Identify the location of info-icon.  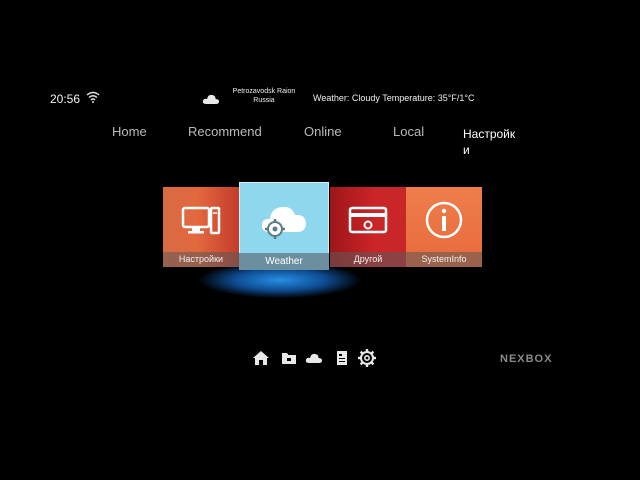
(444, 220).